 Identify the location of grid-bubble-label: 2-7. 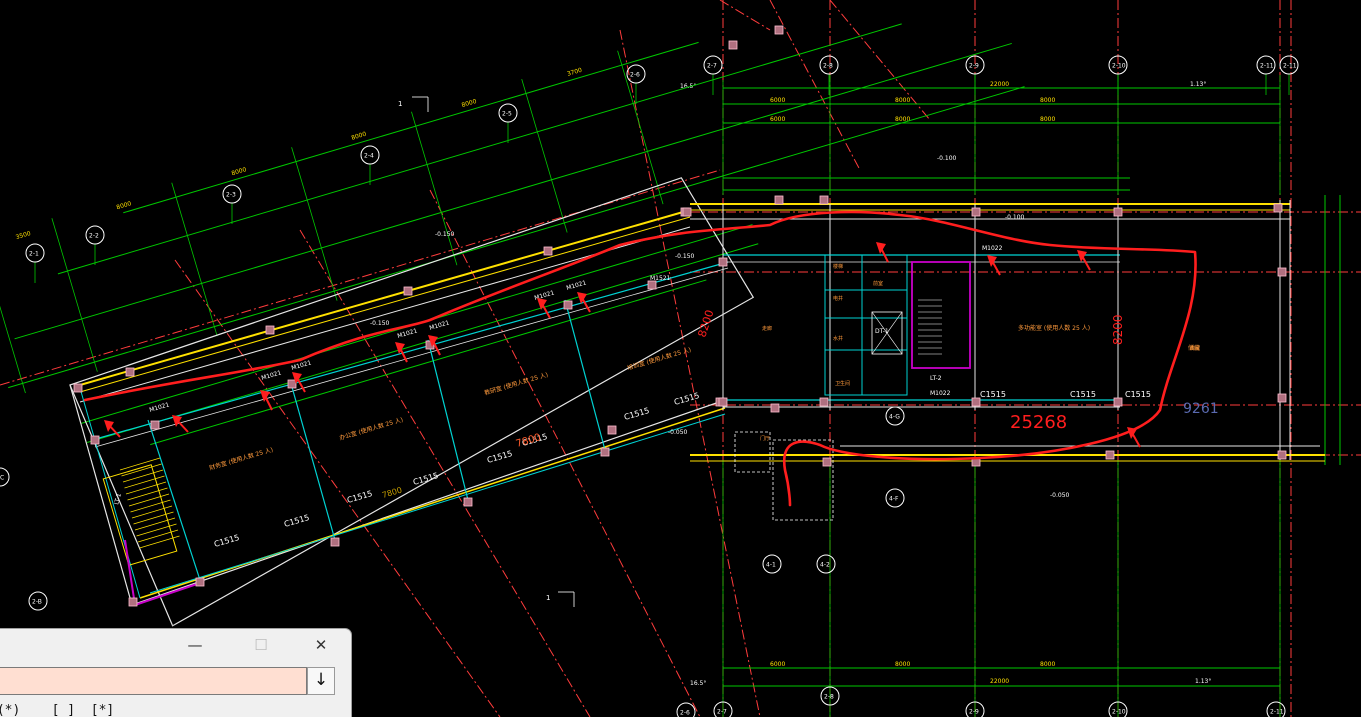
(712, 66).